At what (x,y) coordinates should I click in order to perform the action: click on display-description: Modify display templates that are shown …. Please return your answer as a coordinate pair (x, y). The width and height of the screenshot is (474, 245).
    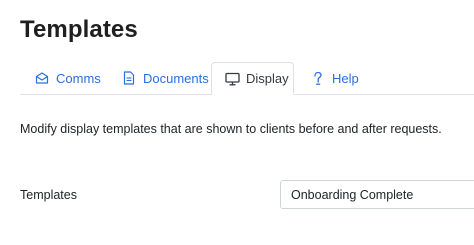
    Looking at the image, I should click on (231, 129).